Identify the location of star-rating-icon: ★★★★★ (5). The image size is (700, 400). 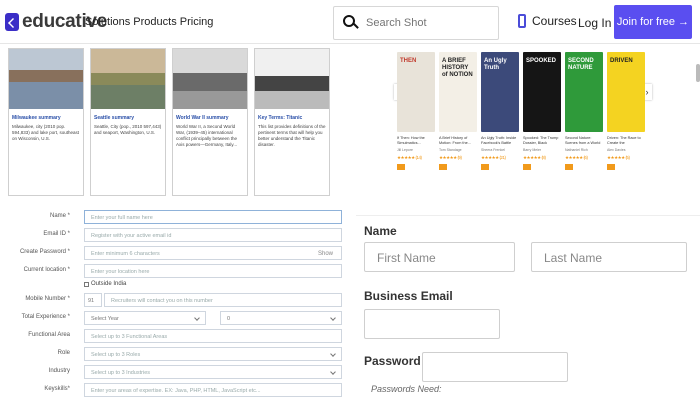
(626, 158).